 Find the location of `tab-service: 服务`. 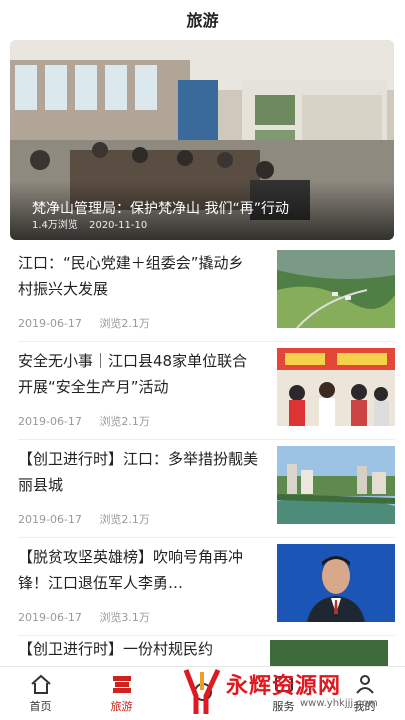

tab-service: 服务 is located at coordinates (283, 693).